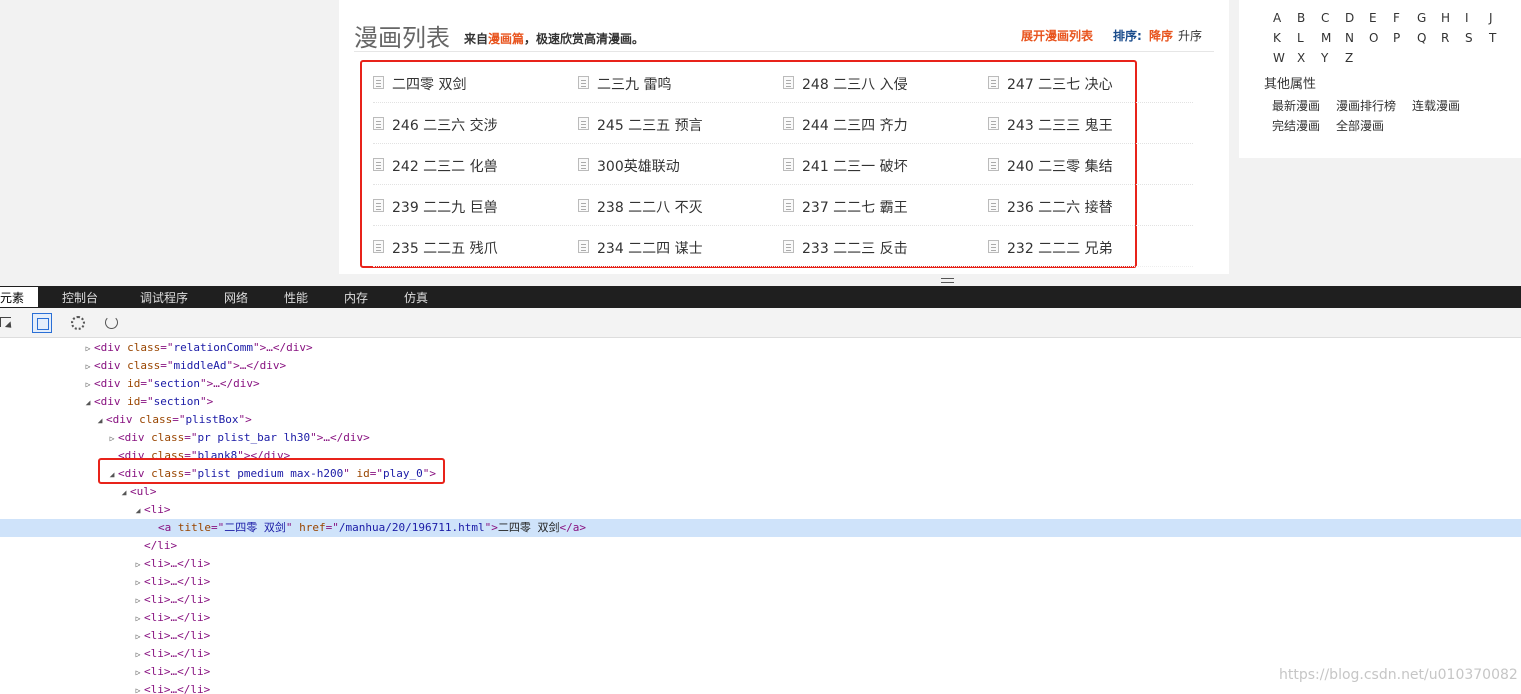  Describe the element at coordinates (760, 510) in the screenshot. I see `dom-node: ◢ <li>` at that location.